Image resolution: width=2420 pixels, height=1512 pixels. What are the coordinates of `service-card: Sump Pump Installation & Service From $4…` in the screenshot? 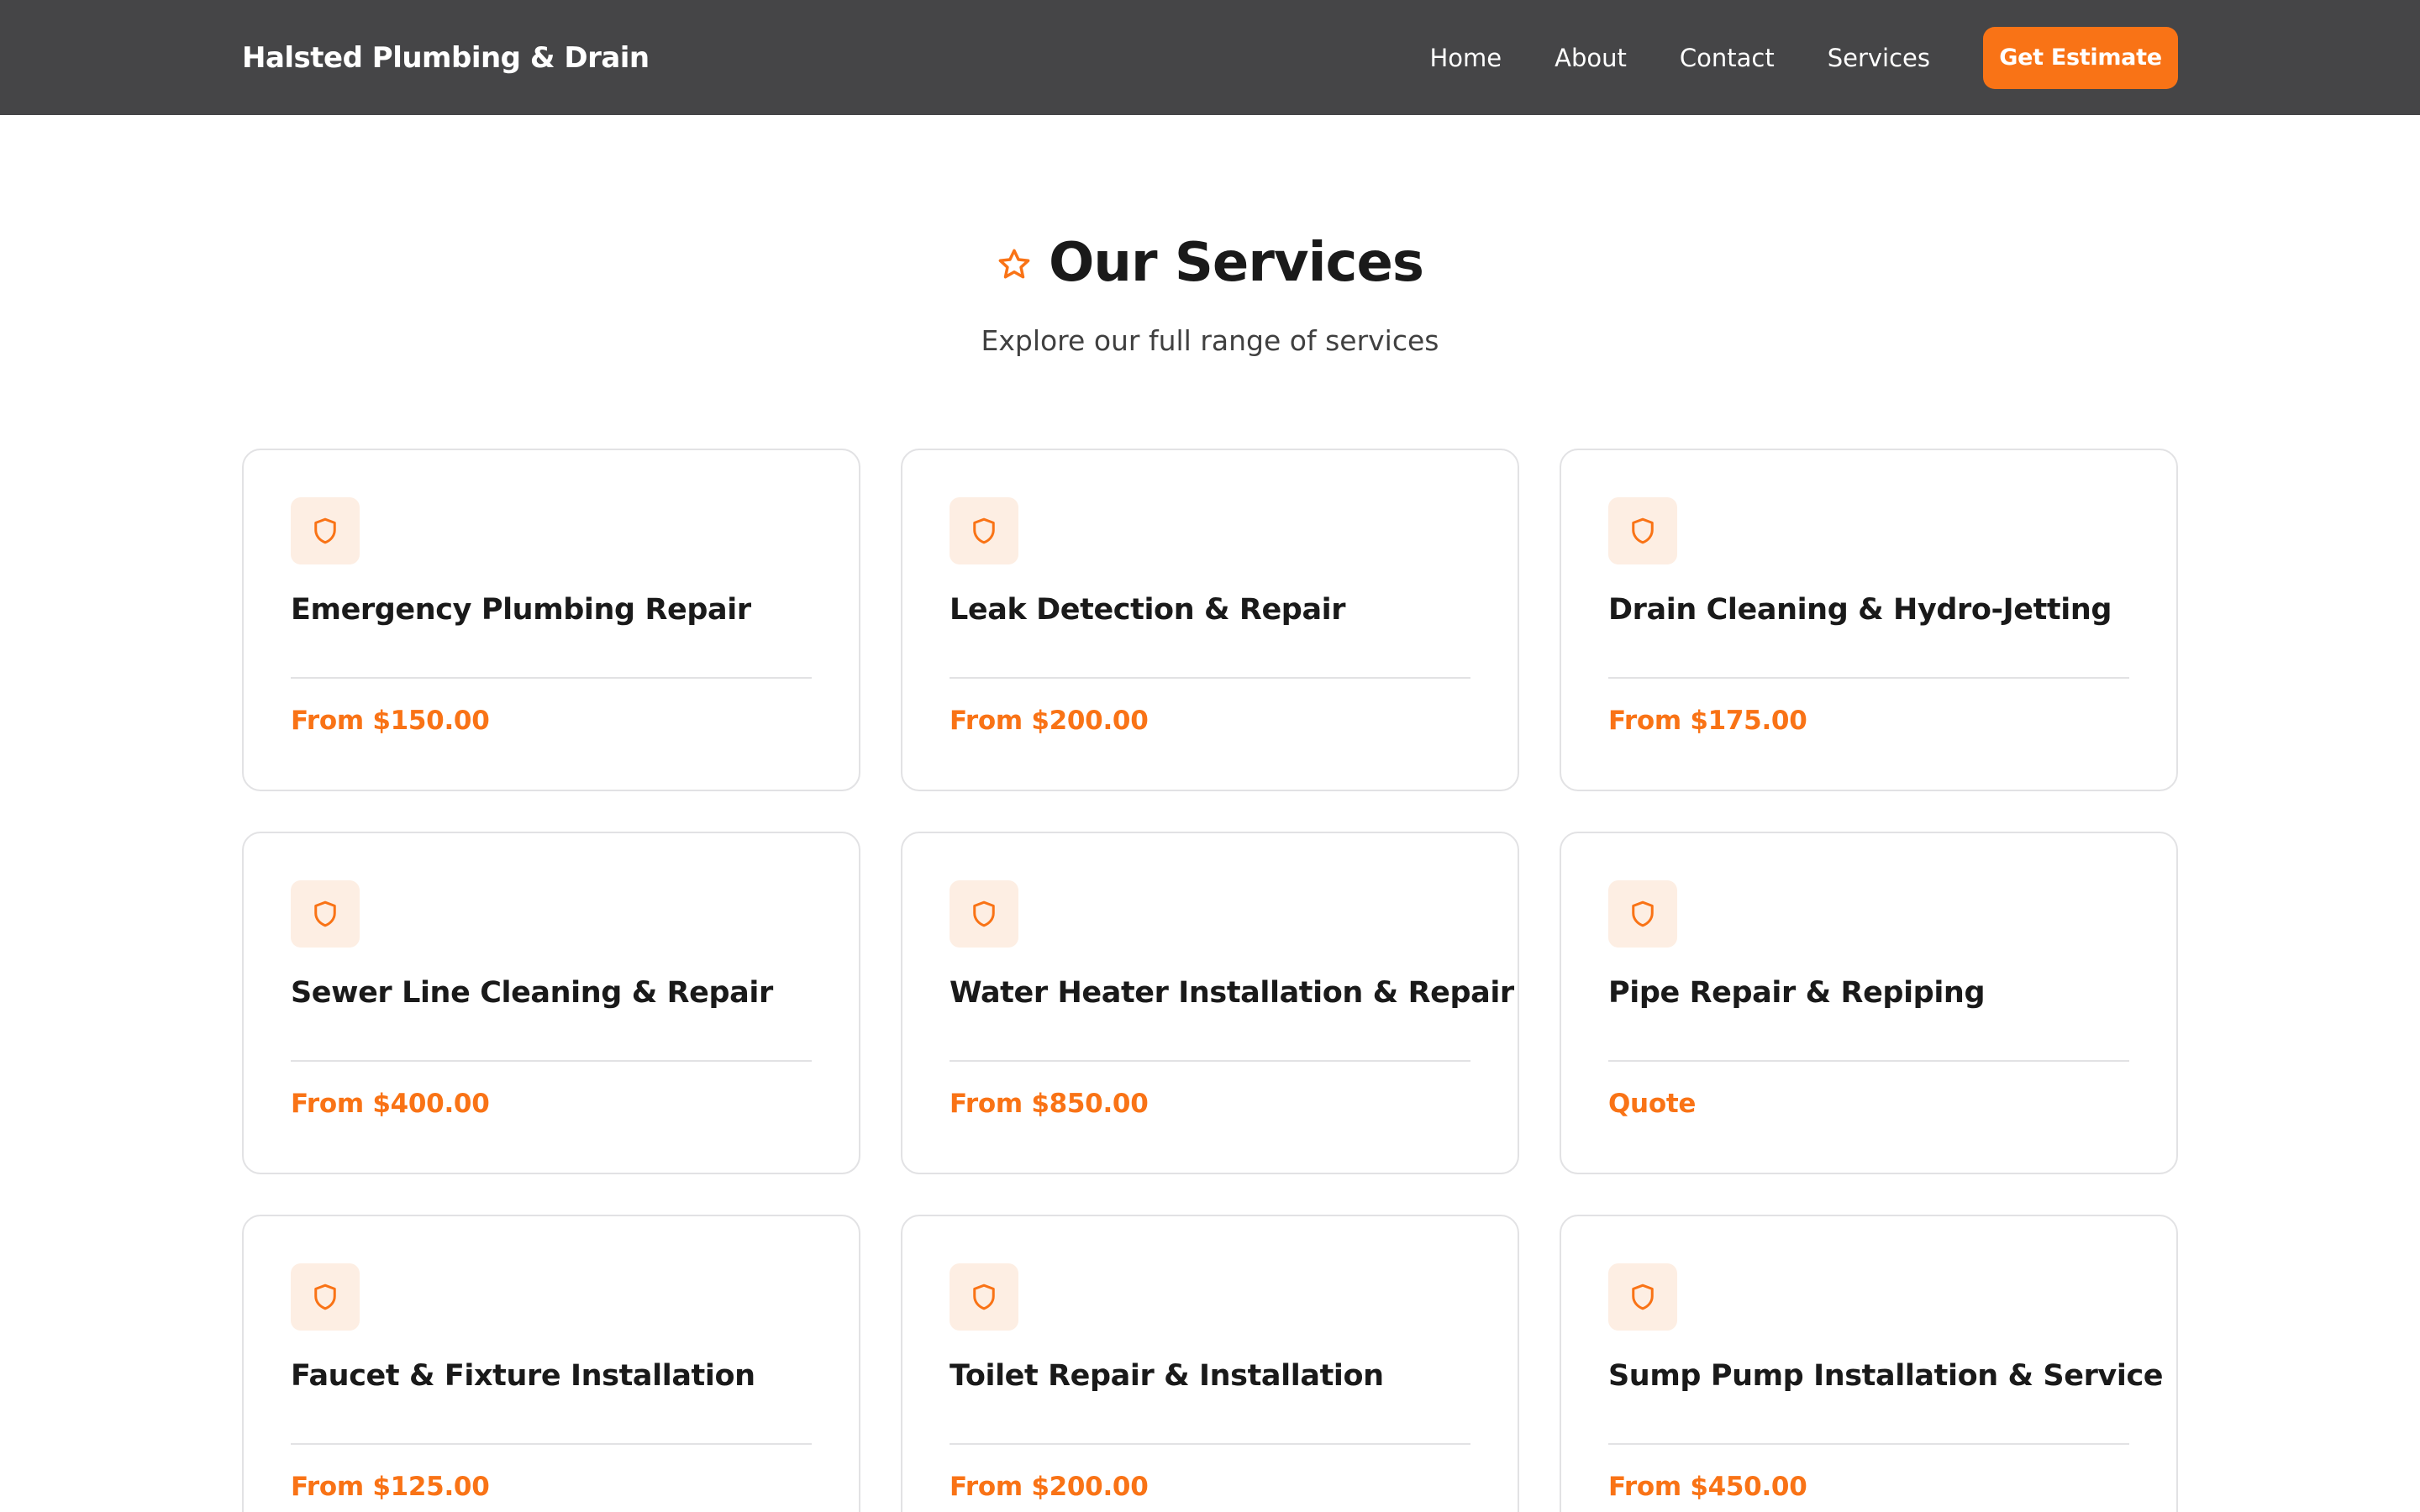 It's located at (1869, 1363).